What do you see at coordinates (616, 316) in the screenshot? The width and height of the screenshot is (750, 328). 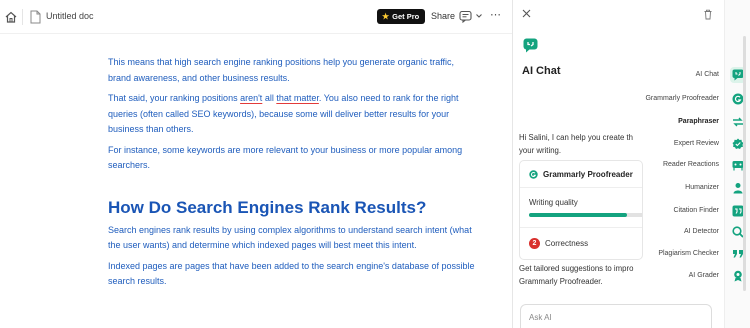 I see `ask-ai-input: Ask AI` at bounding box center [616, 316].